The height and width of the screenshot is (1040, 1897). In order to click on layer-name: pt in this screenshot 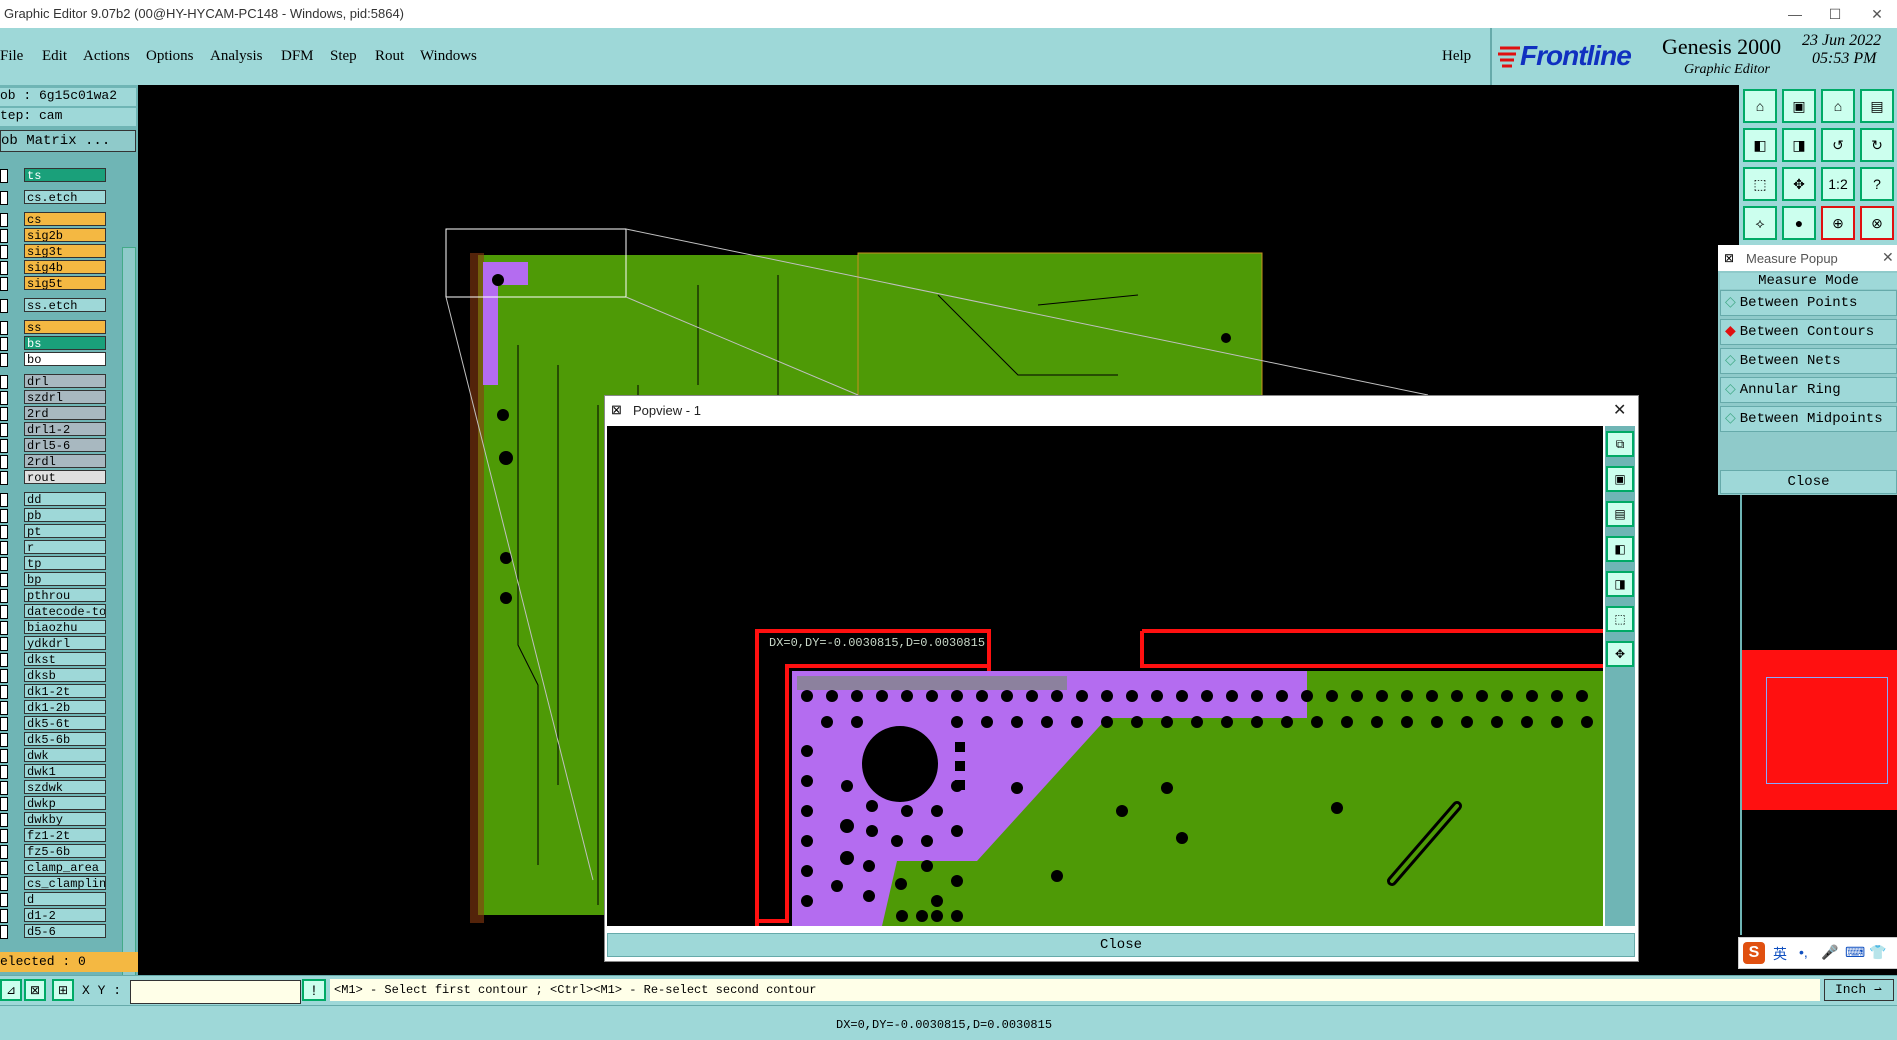, I will do `click(65, 531)`.